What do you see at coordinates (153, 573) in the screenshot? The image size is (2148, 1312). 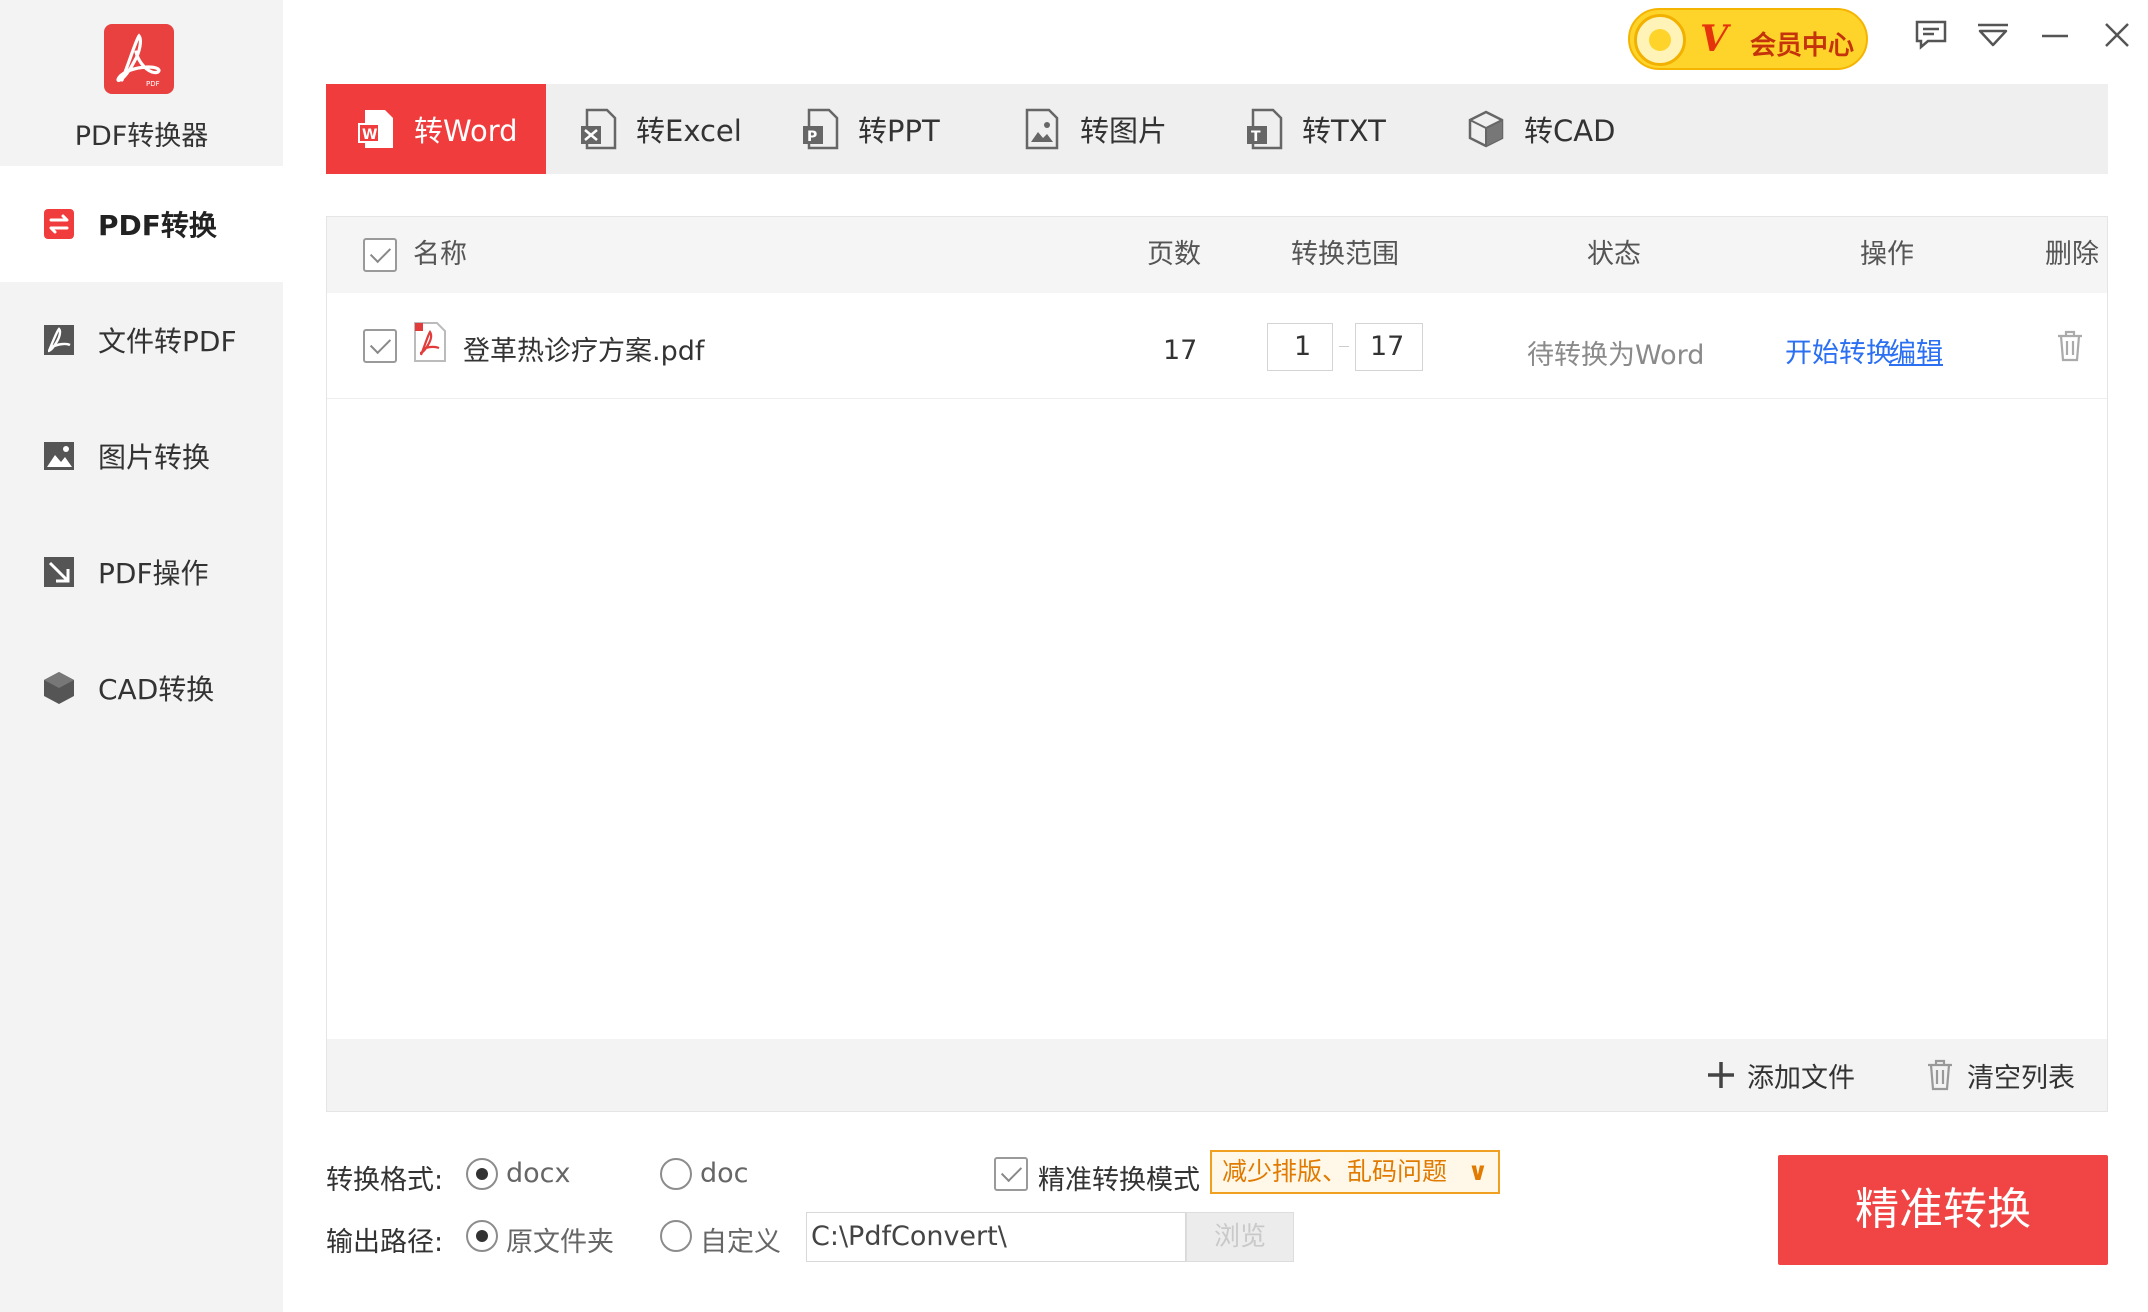 I see `sidebar-item-label: PDF操作` at bounding box center [153, 573].